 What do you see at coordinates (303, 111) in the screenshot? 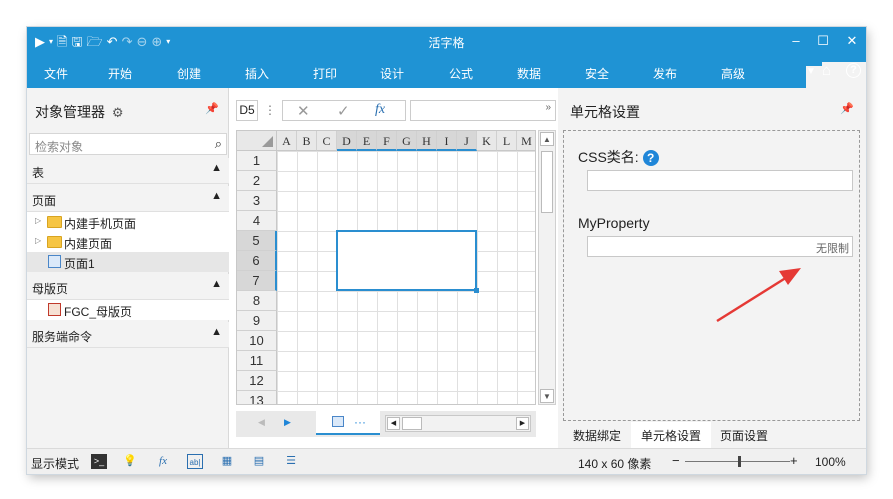
I see `cancel-icon: ✕` at bounding box center [303, 111].